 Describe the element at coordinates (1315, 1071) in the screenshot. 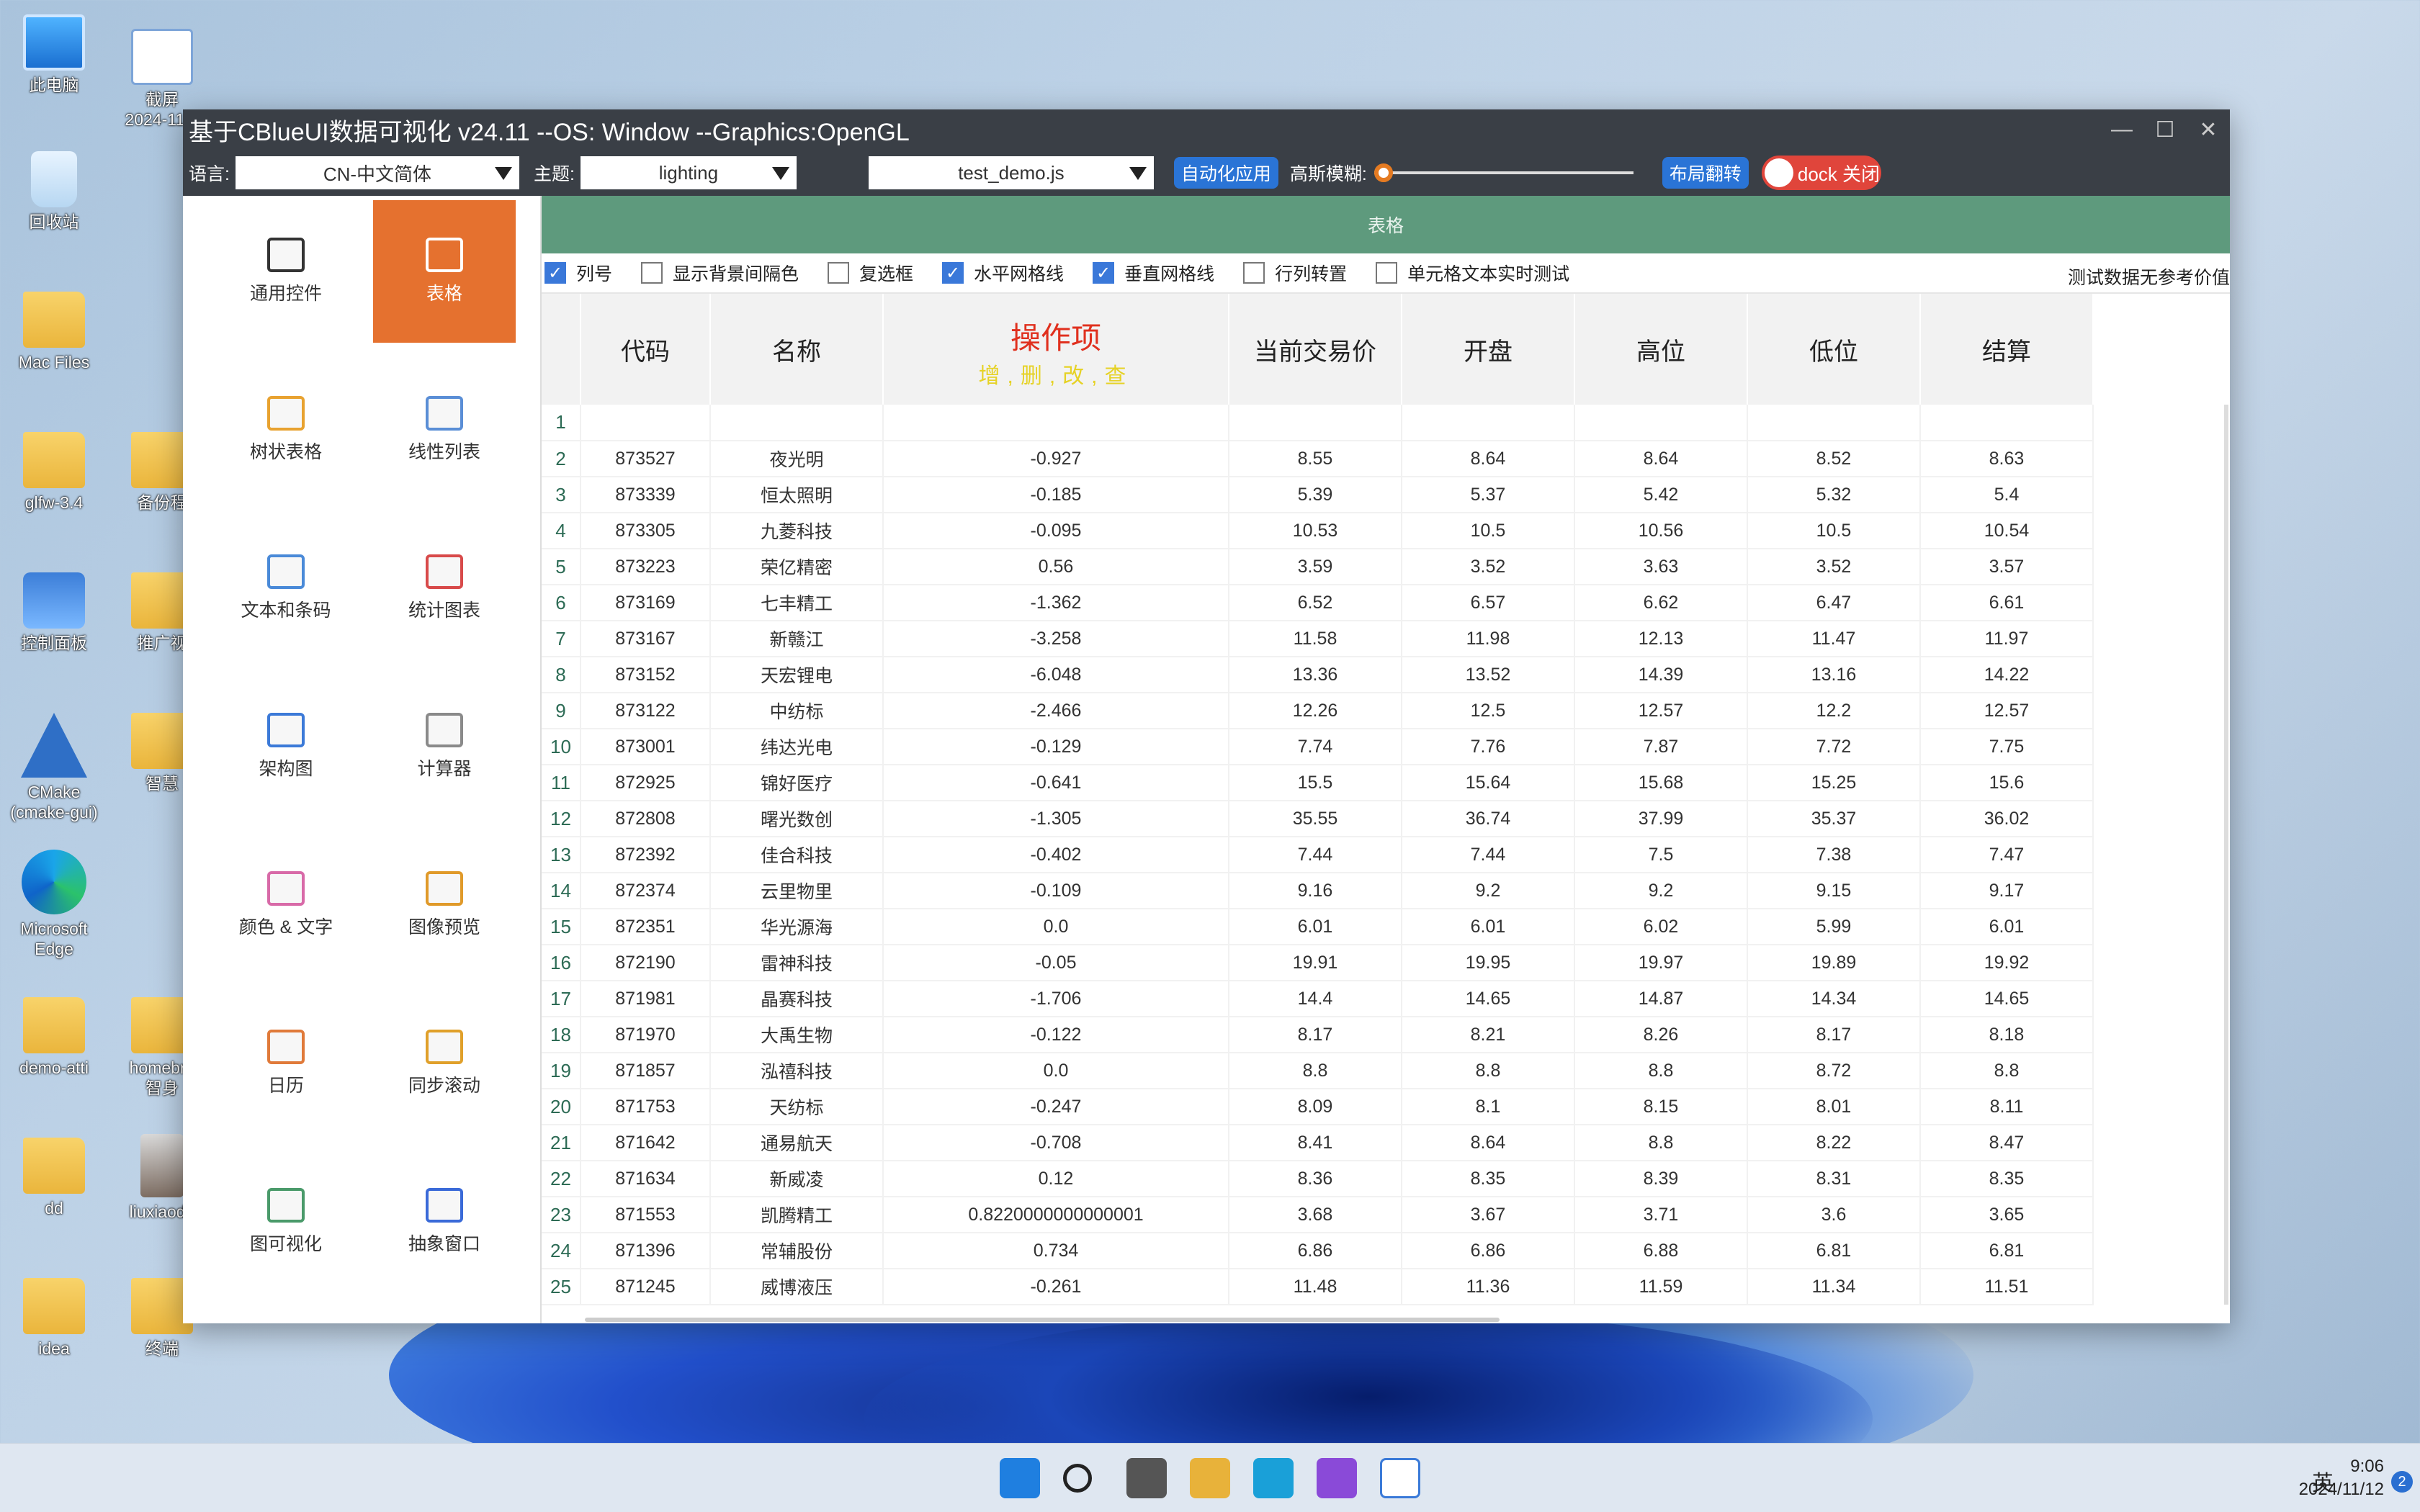

I see `price-cell: 8.8` at that location.